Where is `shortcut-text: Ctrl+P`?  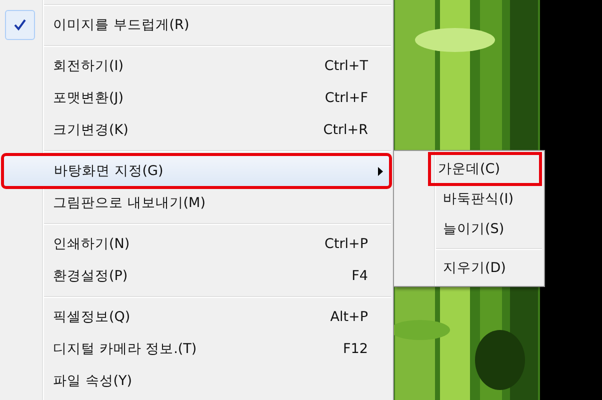 shortcut-text: Ctrl+P is located at coordinates (346, 244).